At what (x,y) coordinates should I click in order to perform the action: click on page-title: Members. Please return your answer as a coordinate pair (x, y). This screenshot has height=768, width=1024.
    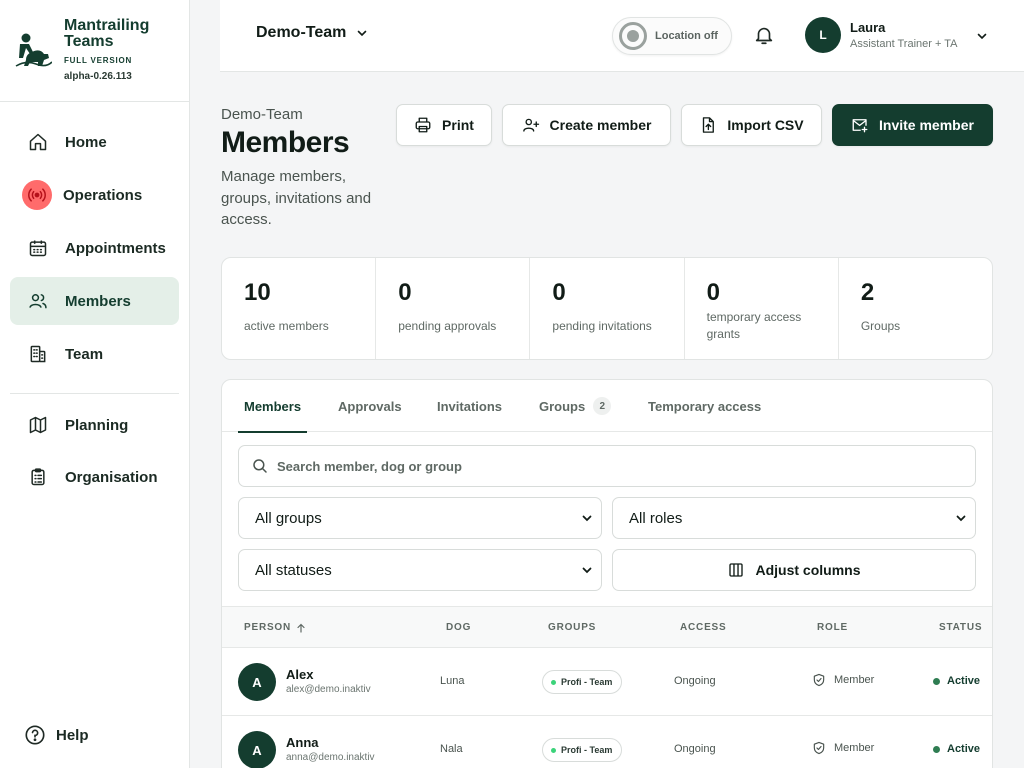
    Looking at the image, I should click on (285, 142).